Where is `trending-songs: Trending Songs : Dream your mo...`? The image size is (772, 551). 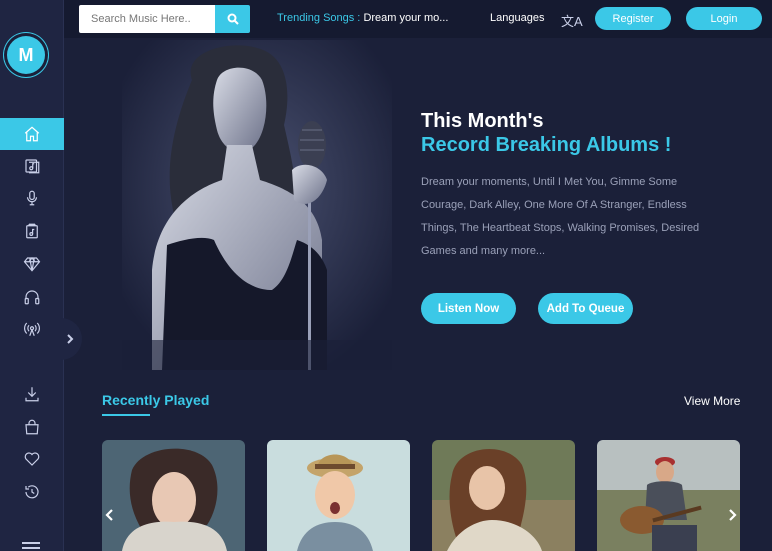
trending-songs: Trending Songs : Dream your mo... is located at coordinates (366, 18).